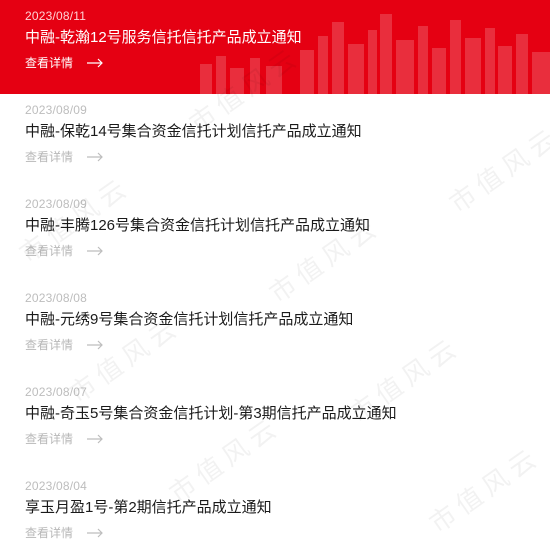 The height and width of the screenshot is (552, 550). Describe the element at coordinates (197, 224) in the screenshot. I see `news-title: 中融-丰腾126号集合资金信托计划信托产品成立通知` at that location.